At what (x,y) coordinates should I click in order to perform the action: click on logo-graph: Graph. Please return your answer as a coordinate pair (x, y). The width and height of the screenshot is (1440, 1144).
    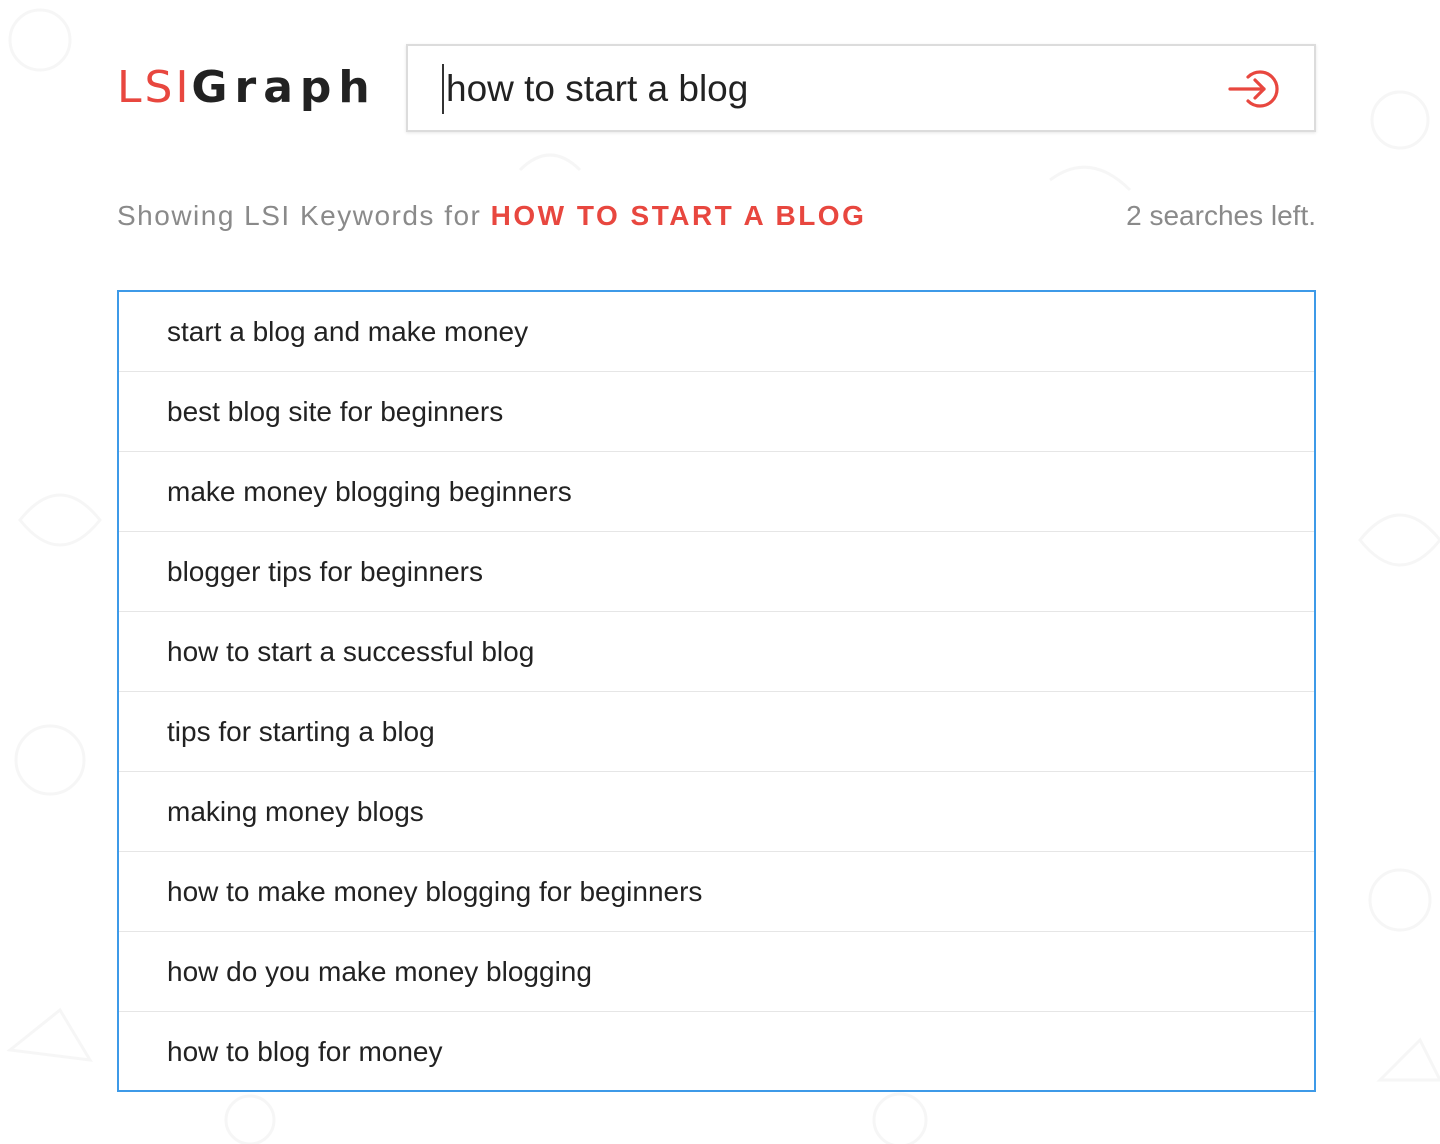
    Looking at the image, I should click on (284, 87).